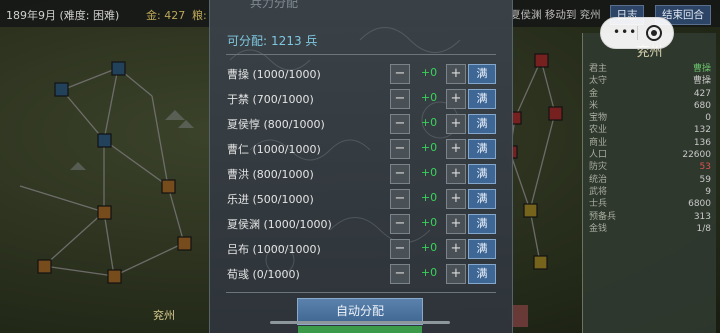 The width and height of the screenshot is (720, 333). What do you see at coordinates (650, 217) in the screenshot?
I see `stat-row: 预备兵 313` at bounding box center [650, 217].